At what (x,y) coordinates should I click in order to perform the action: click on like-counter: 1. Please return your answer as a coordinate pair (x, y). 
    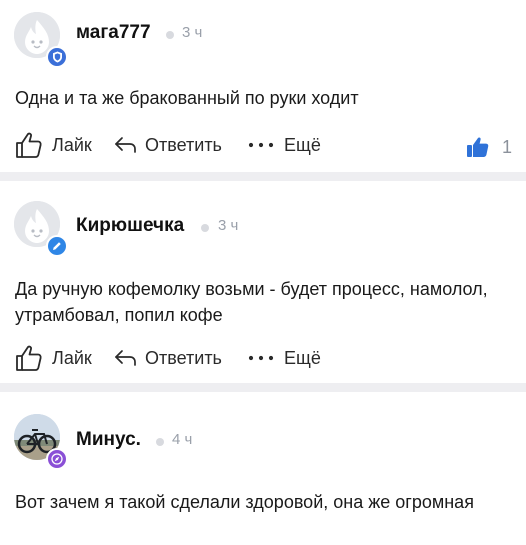
    Looking at the image, I should click on (489, 147).